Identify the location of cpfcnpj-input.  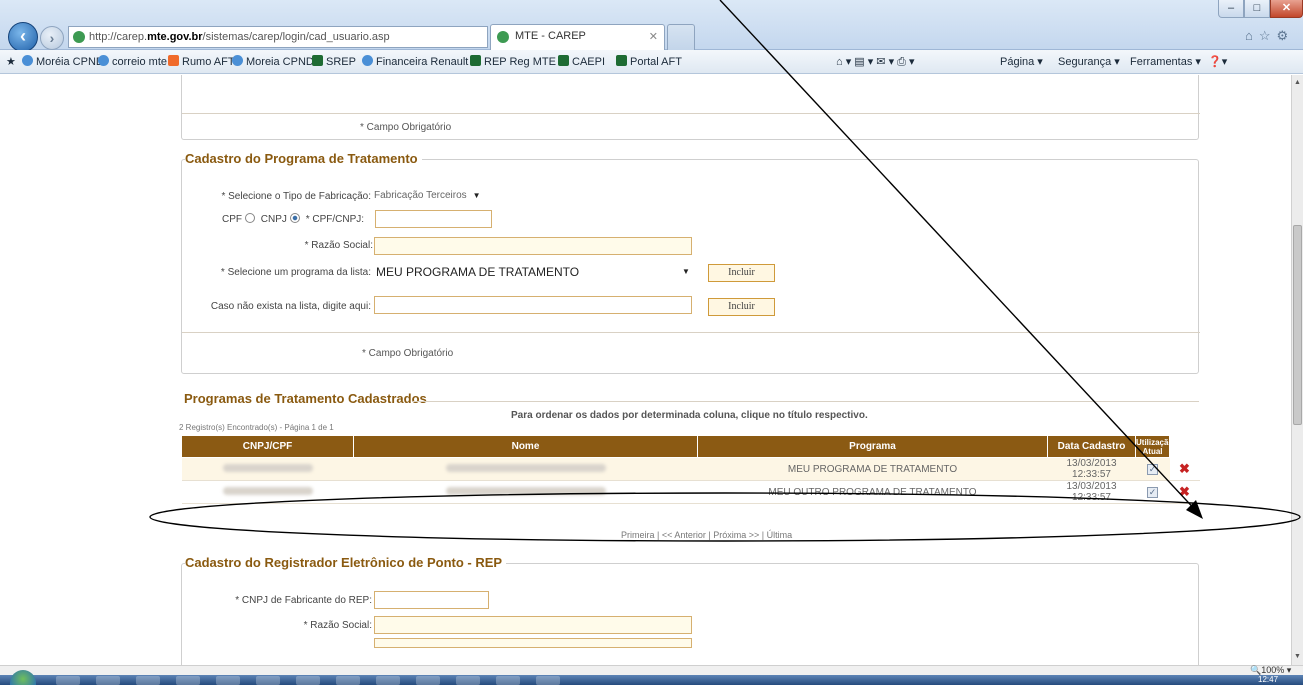
(433, 219).